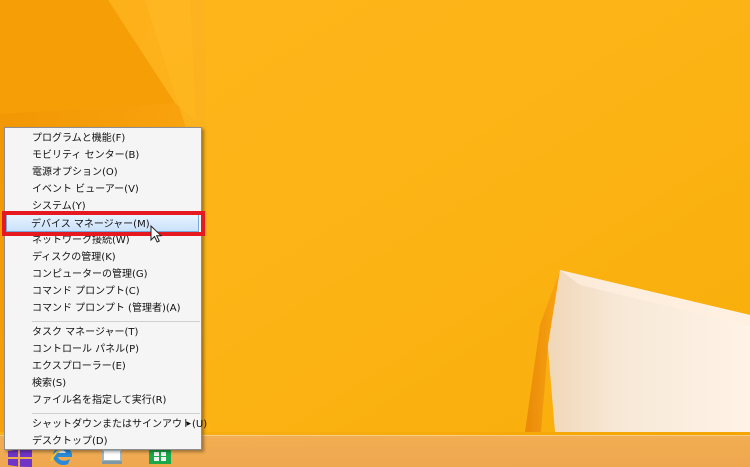  What do you see at coordinates (188, 424) in the screenshot?
I see `submenu-arrow-icon: ▸` at bounding box center [188, 424].